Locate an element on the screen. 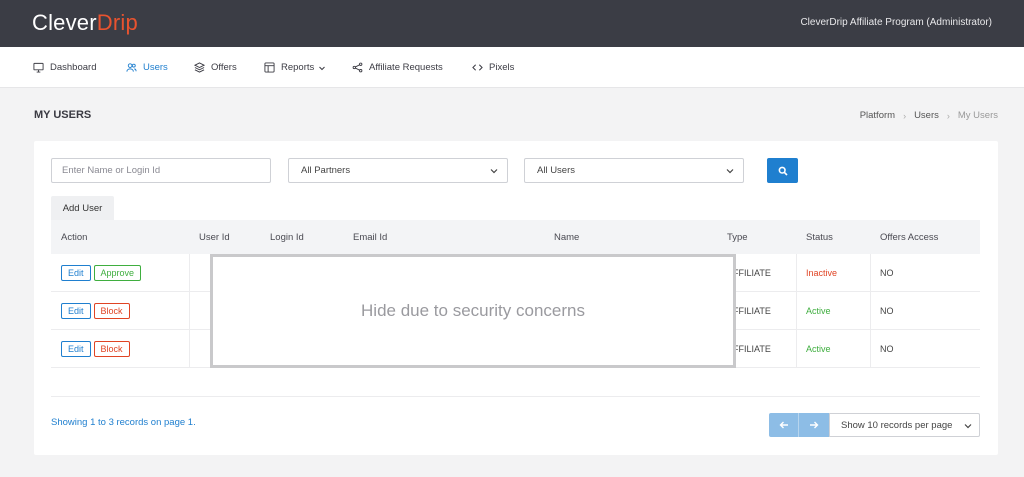 Image resolution: width=1024 pixels, height=477 pixels. previous-page-button is located at coordinates (784, 425).